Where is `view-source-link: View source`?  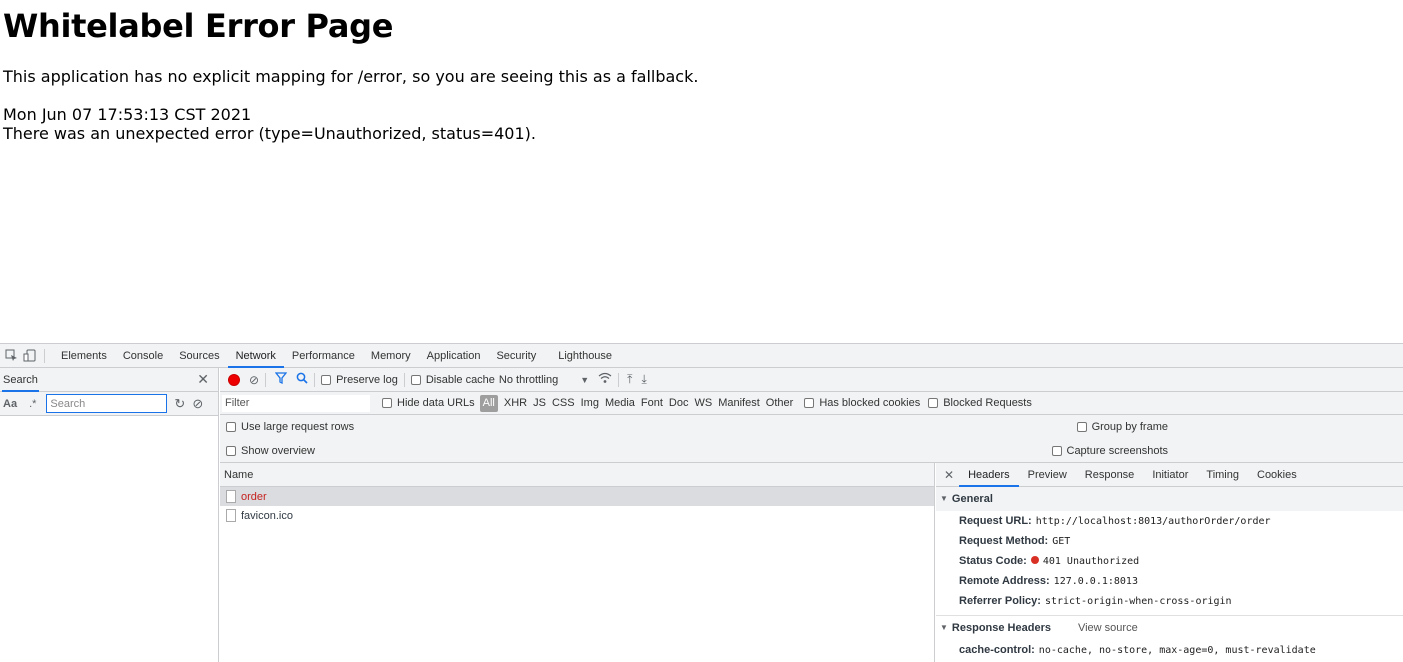 view-source-link: View source is located at coordinates (1108, 628).